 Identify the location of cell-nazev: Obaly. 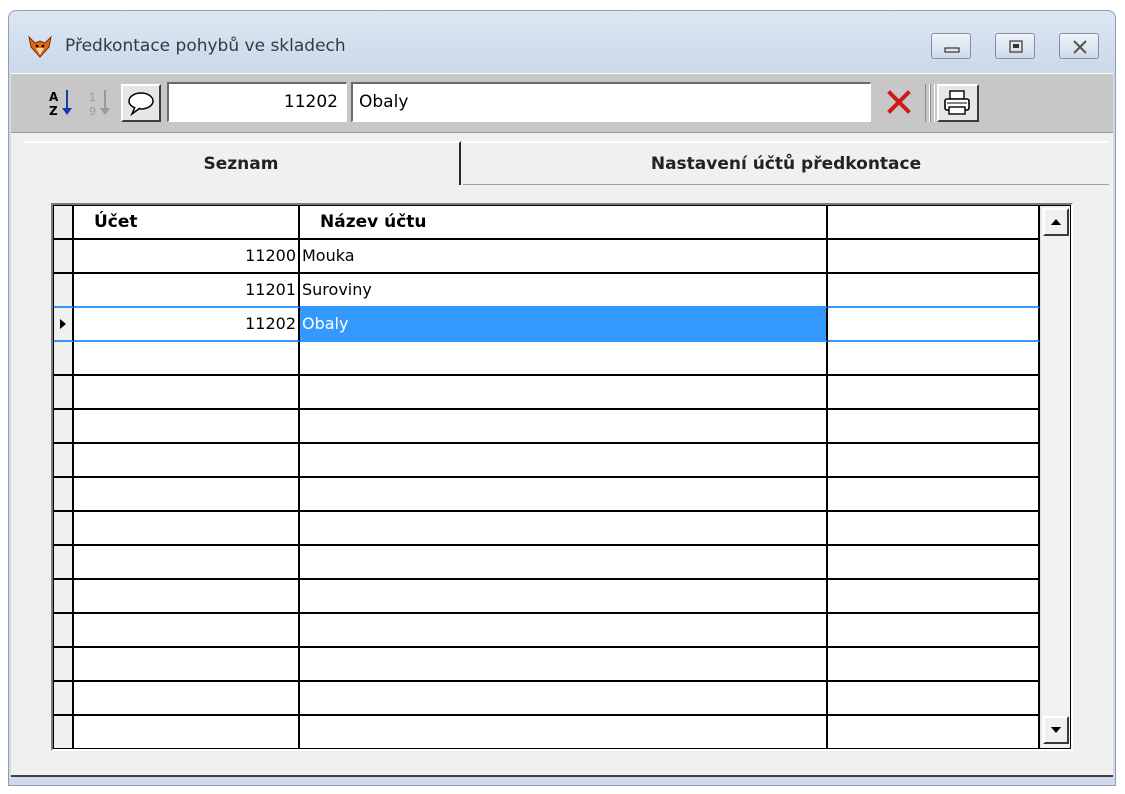
(564, 325).